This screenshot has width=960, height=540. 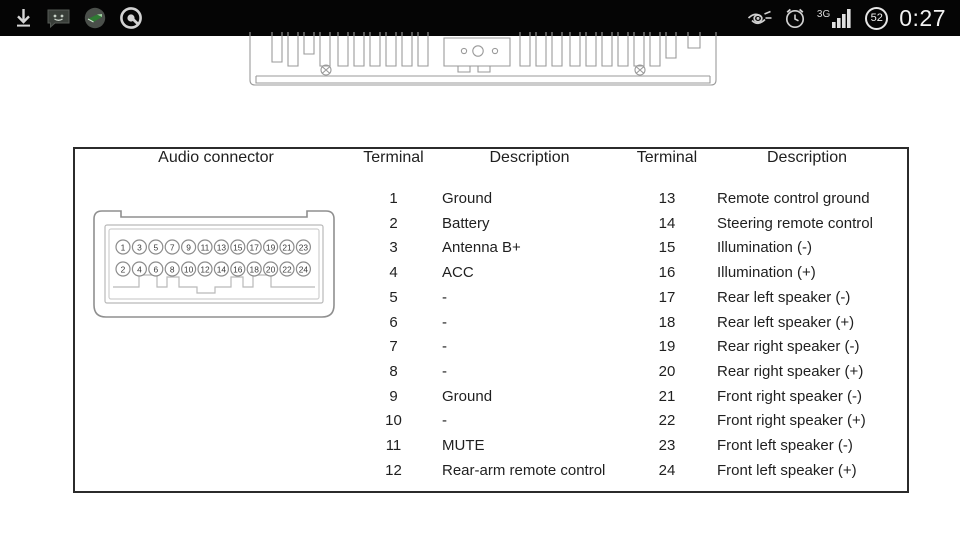 I want to click on terminal-number: 6, so click(x=393, y=322).